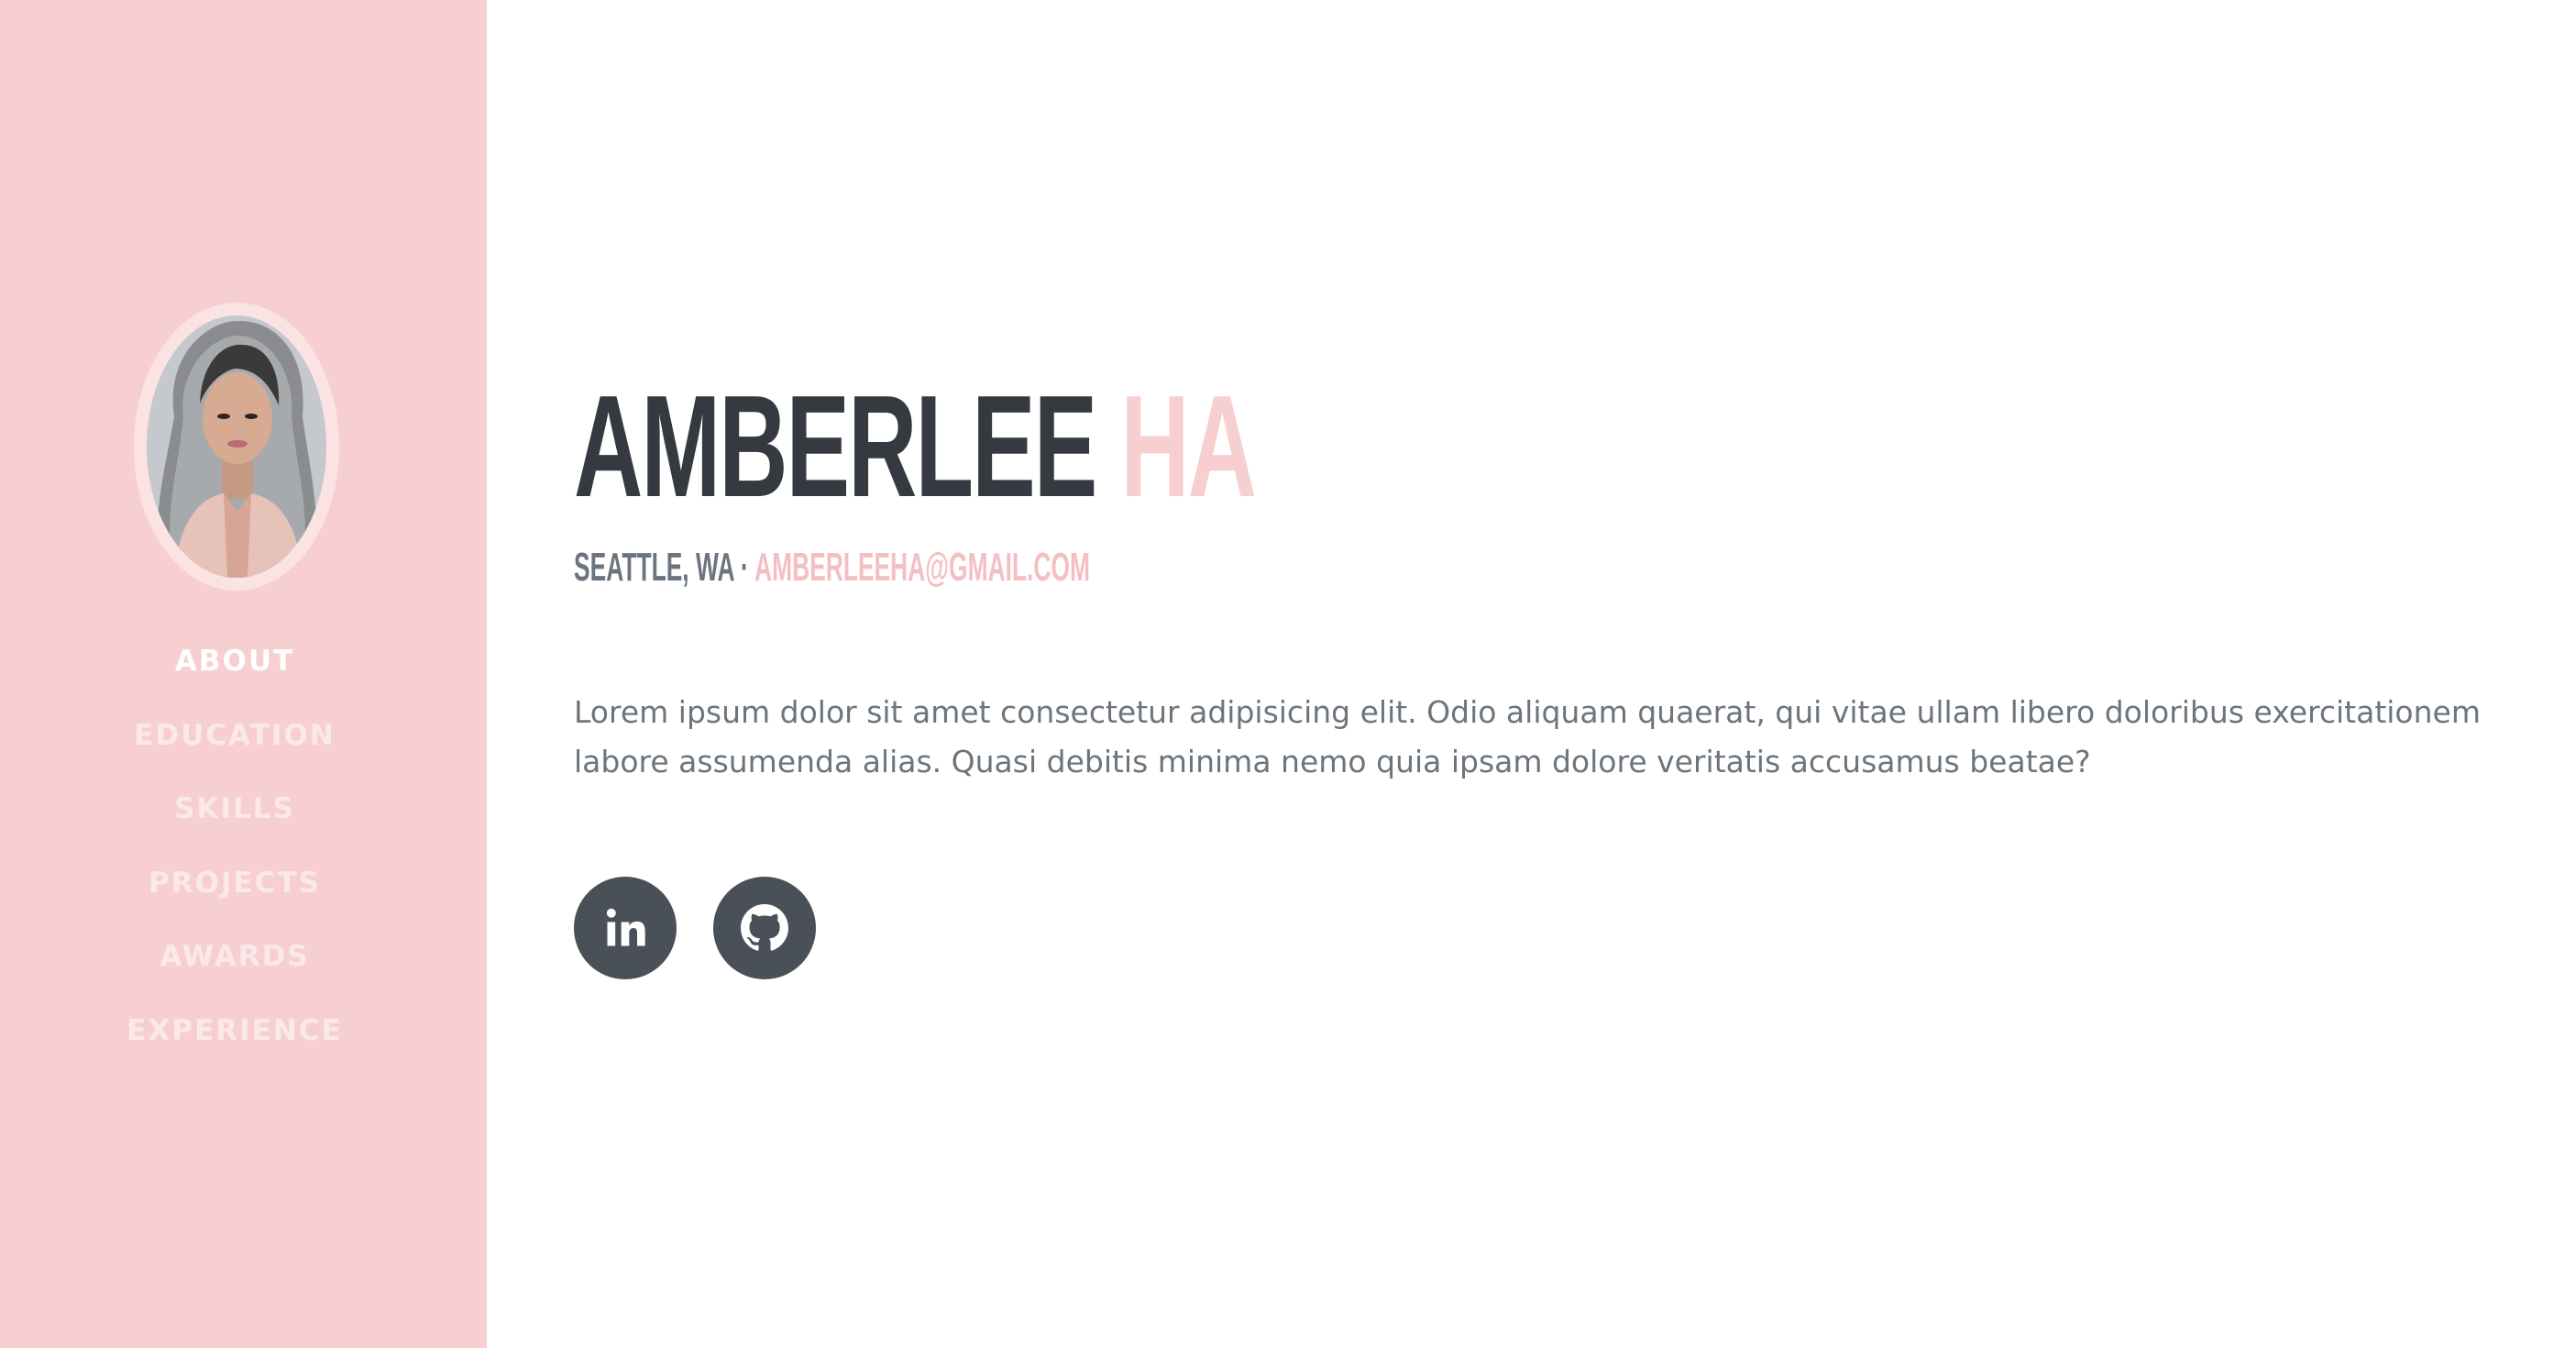 The width and height of the screenshot is (2576, 1348). What do you see at coordinates (234, 974) in the screenshot?
I see `nav-item-awards: AWARDS` at bounding box center [234, 974].